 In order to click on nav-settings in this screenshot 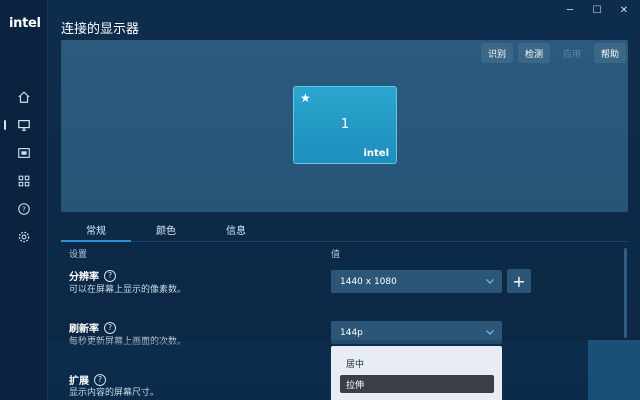, I will do `click(24, 237)`.